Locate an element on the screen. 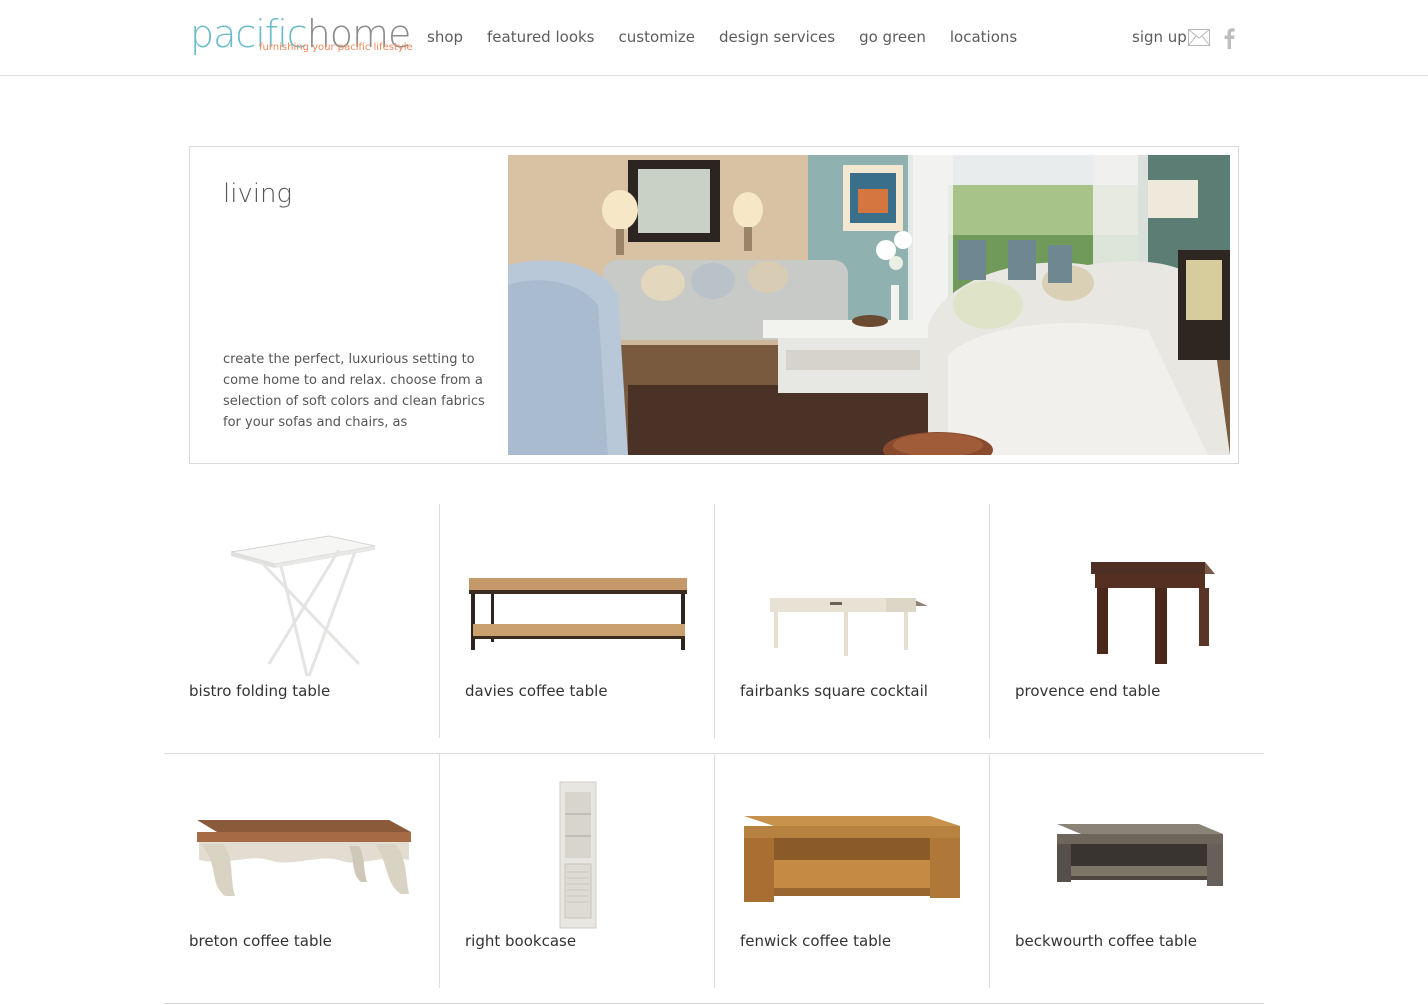 The height and width of the screenshot is (1005, 1428). product-card: fenwick coffee table is located at coordinates (851, 871).